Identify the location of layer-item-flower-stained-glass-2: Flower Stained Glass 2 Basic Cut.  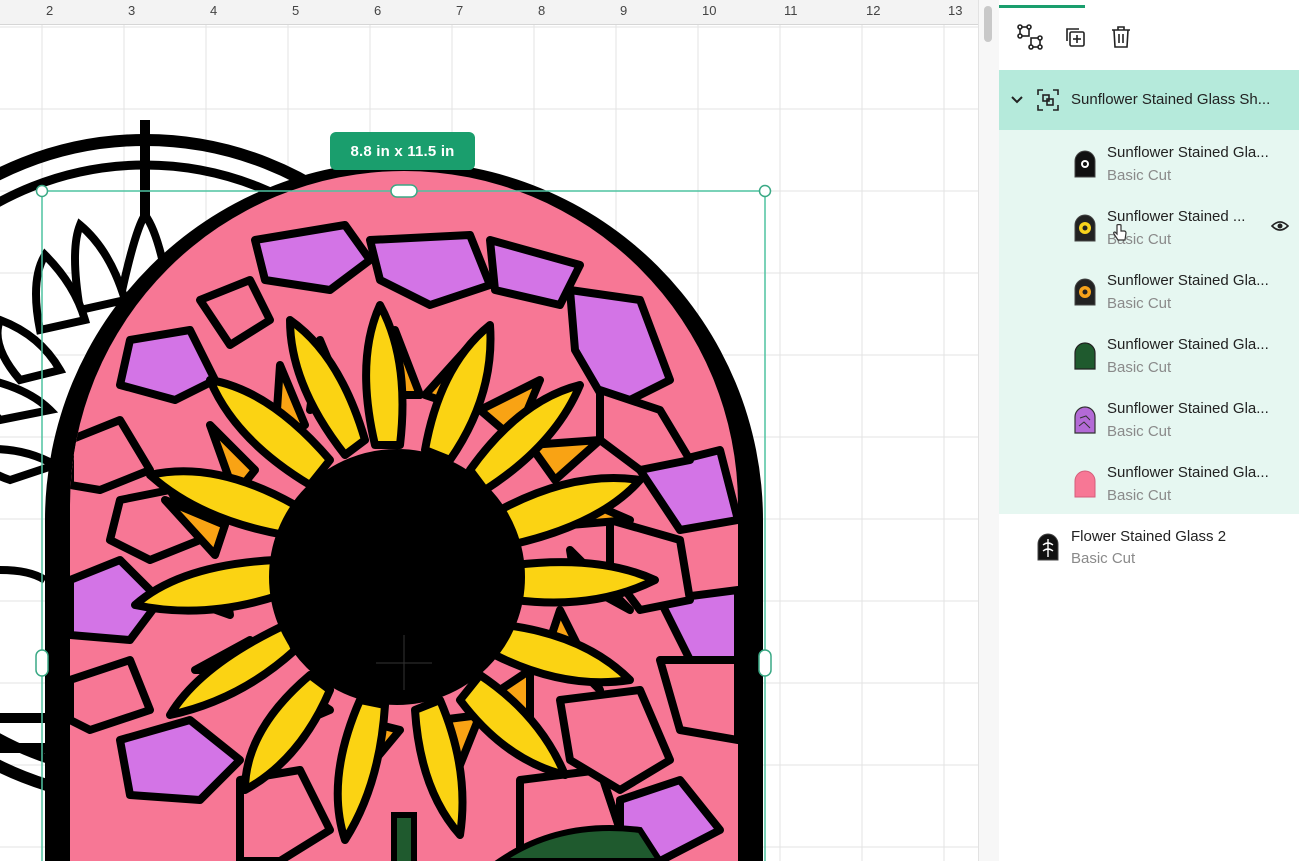
(1149, 547).